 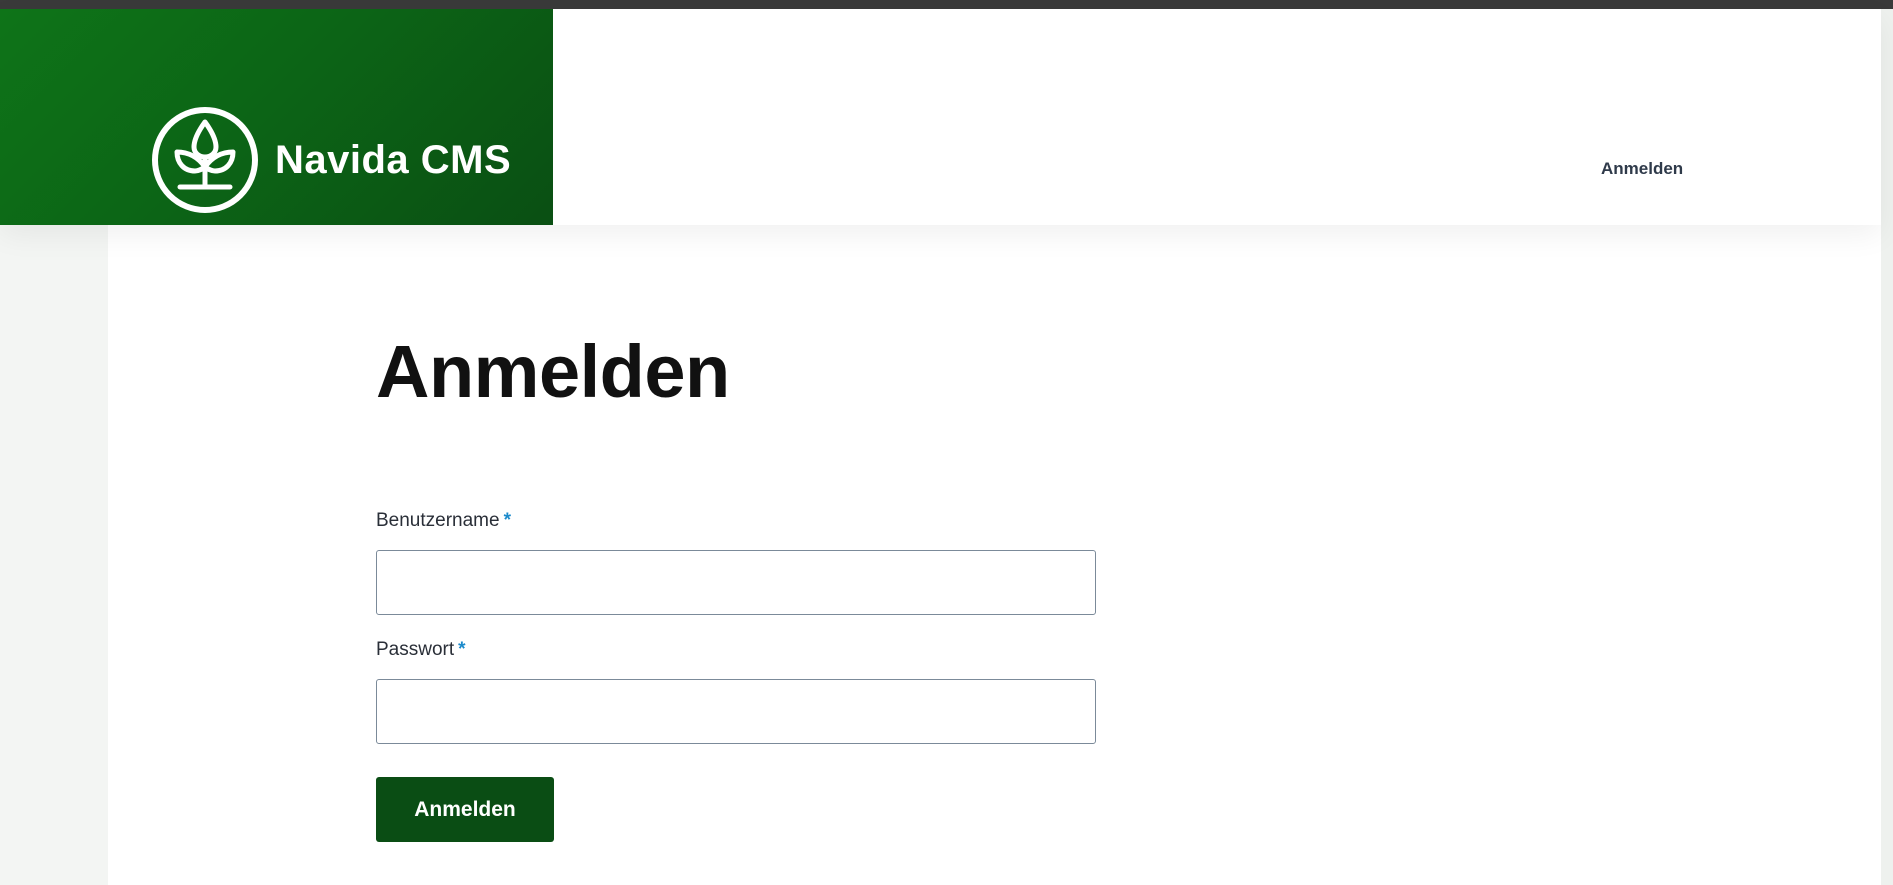 What do you see at coordinates (393, 159) in the screenshot?
I see `brand-name: Navida CMS` at bounding box center [393, 159].